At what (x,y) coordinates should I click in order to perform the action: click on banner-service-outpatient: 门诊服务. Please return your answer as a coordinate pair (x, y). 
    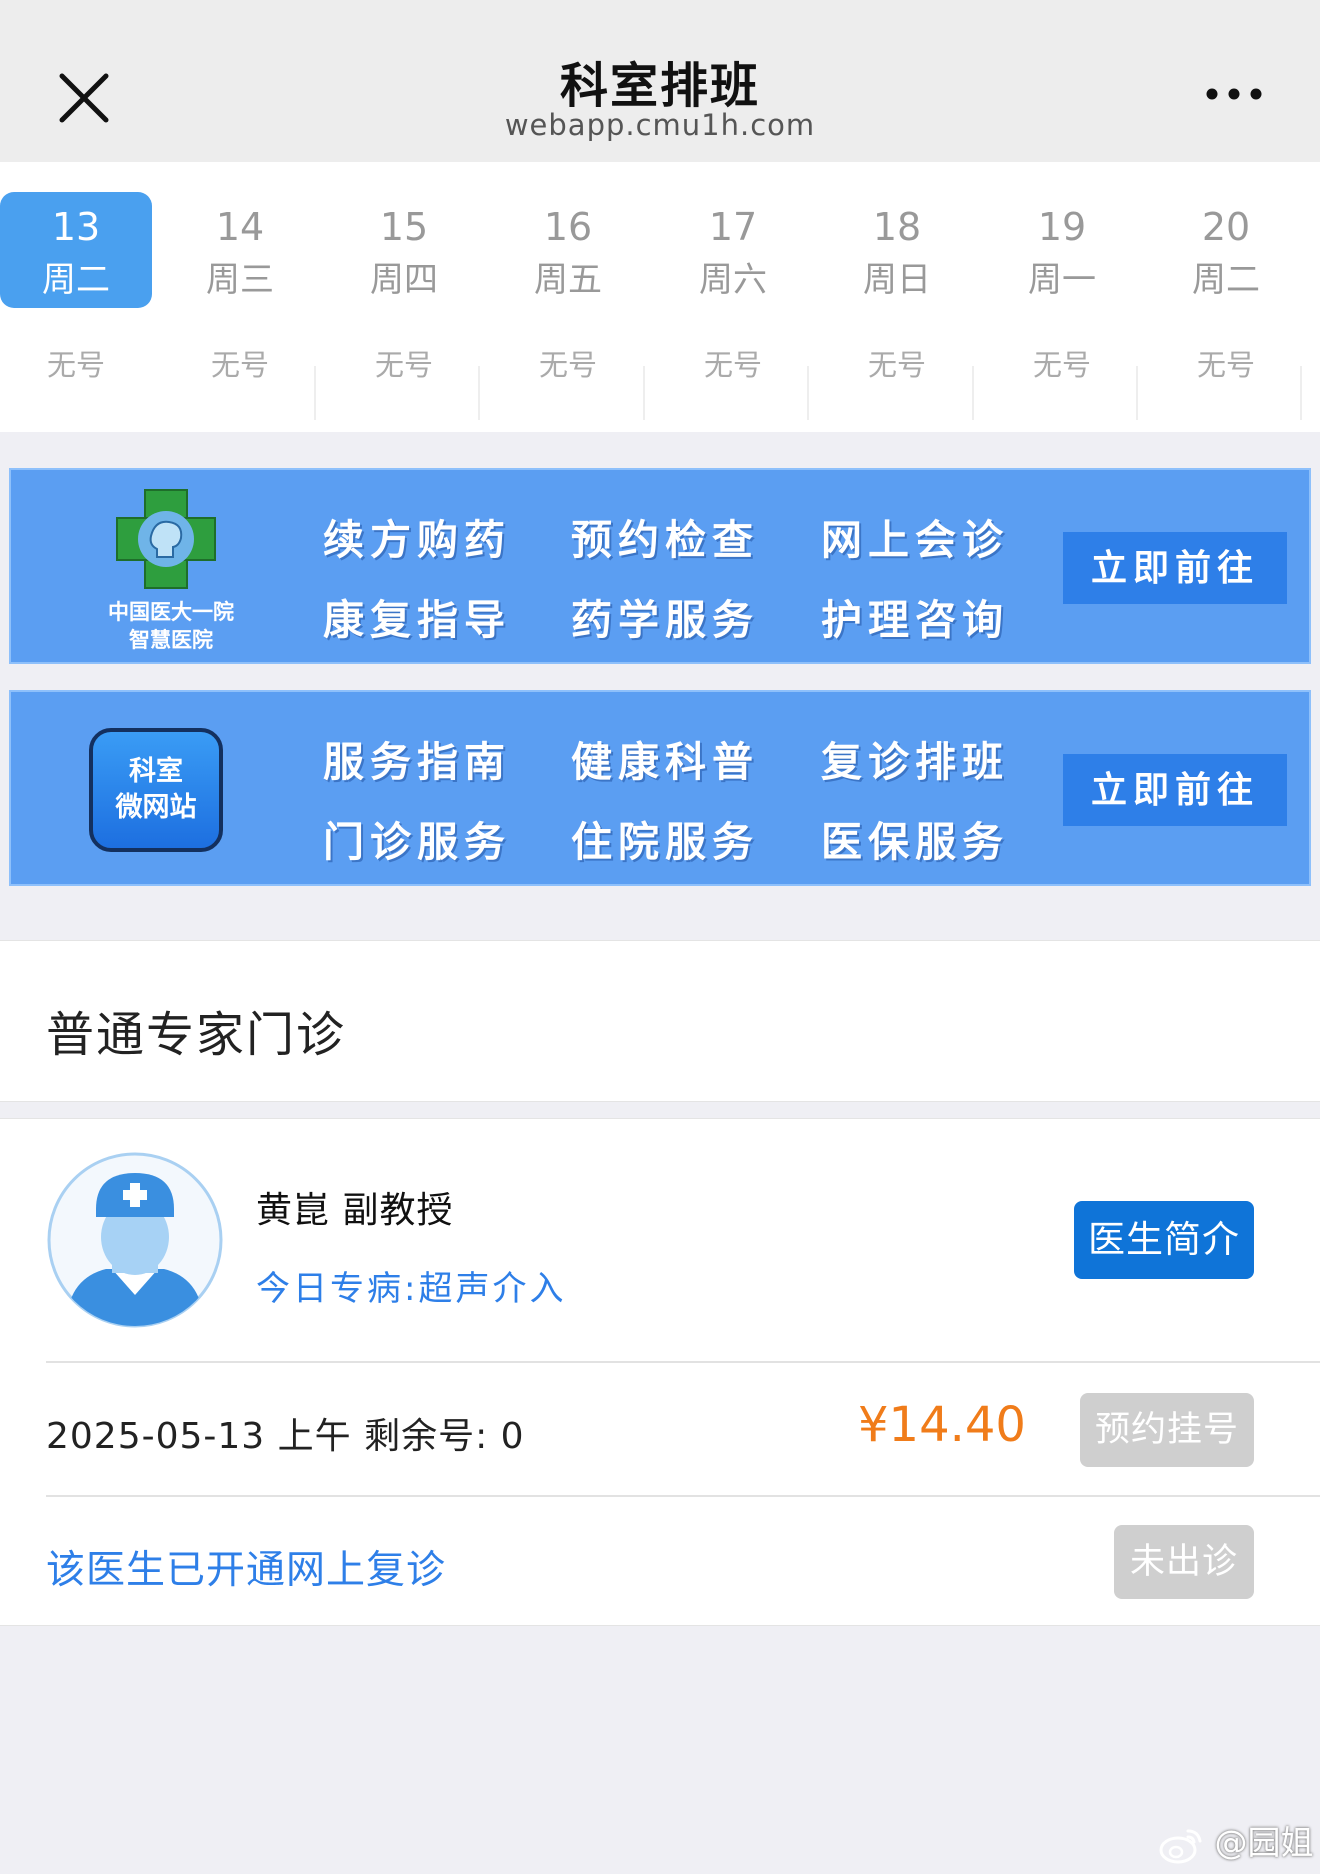
    Looking at the image, I should click on (417, 842).